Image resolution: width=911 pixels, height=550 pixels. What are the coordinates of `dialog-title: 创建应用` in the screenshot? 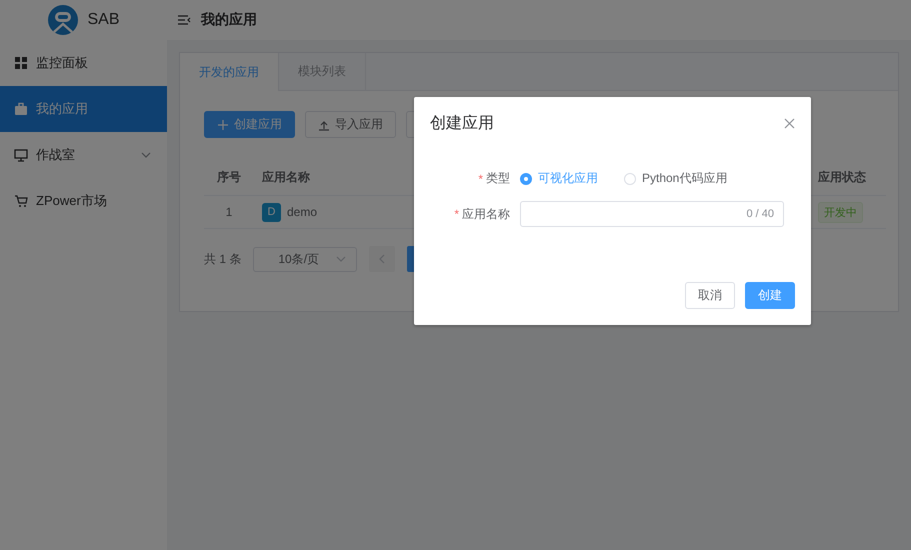 It's located at (462, 124).